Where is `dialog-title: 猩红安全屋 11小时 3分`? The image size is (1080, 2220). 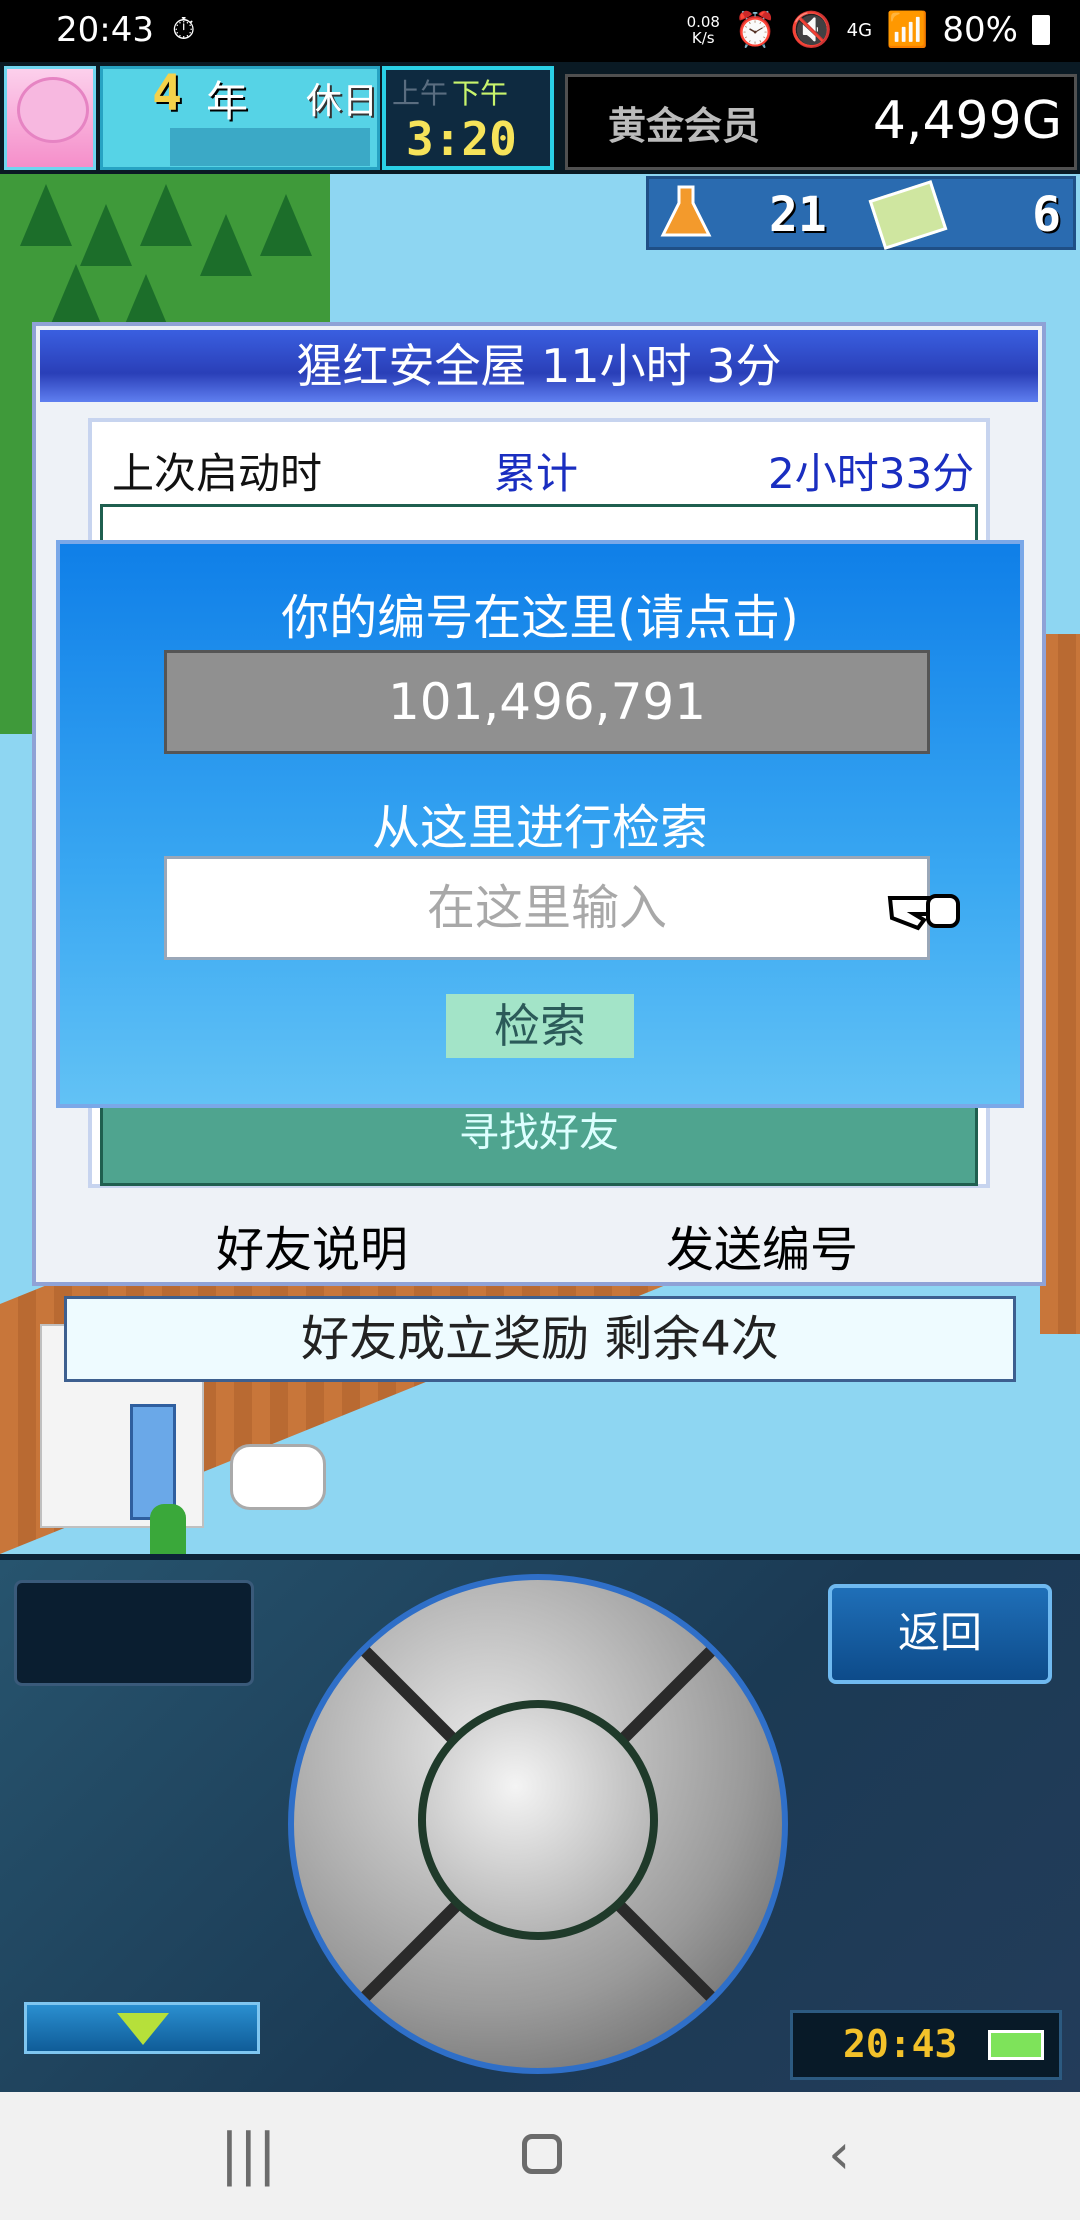
dialog-title: 猩红安全屋 11小时 3分 is located at coordinates (539, 366).